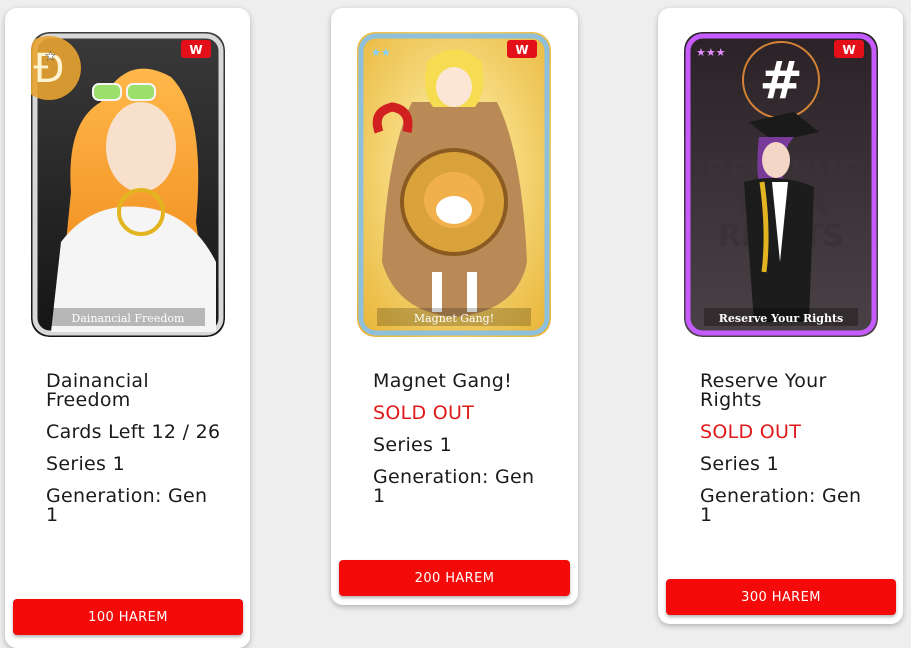  Describe the element at coordinates (128, 184) in the screenshot. I see `card-artwork: Ð W ★ Dainancial Freedom` at that location.